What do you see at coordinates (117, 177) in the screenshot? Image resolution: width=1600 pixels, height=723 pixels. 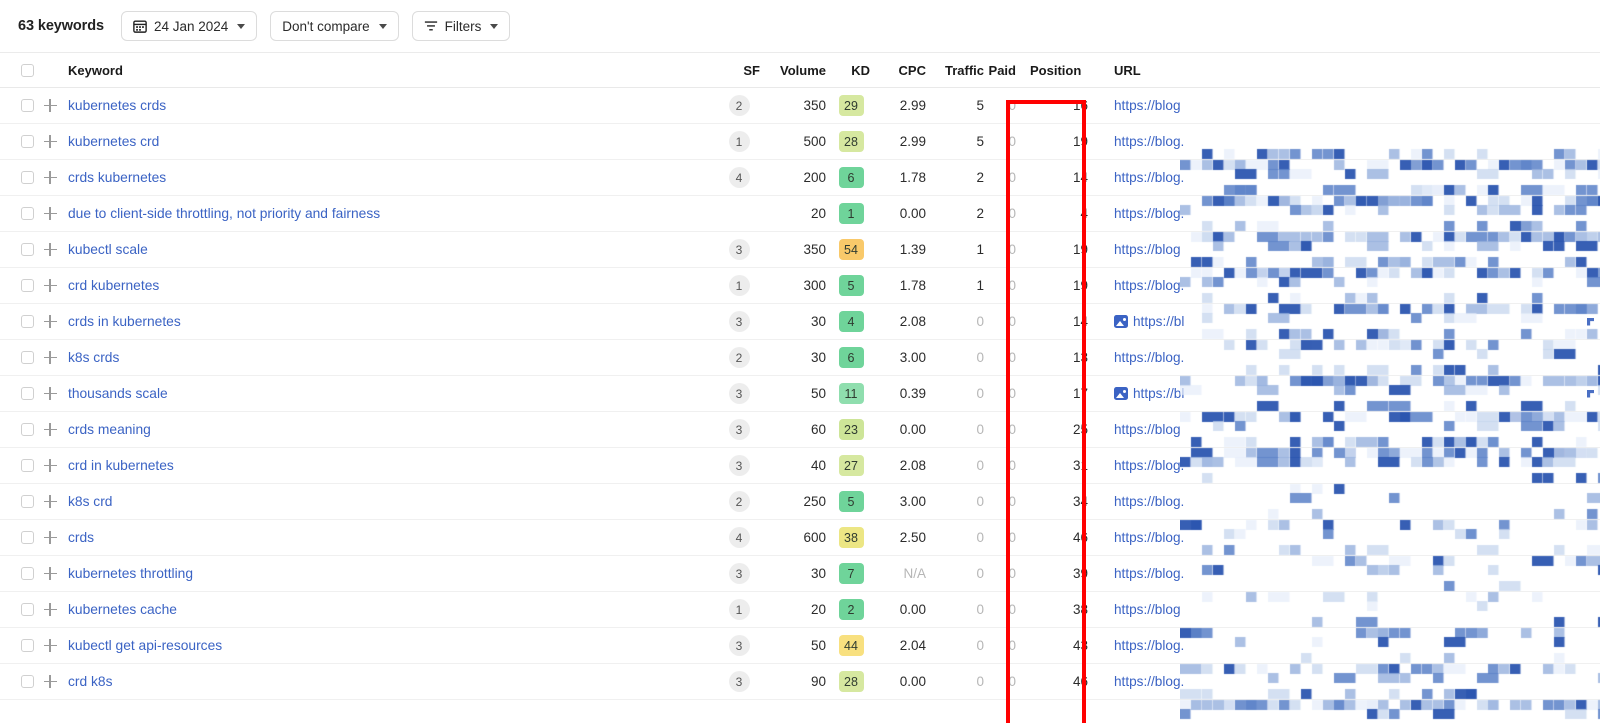 I see `keyword-link: crds kubernetes` at bounding box center [117, 177].